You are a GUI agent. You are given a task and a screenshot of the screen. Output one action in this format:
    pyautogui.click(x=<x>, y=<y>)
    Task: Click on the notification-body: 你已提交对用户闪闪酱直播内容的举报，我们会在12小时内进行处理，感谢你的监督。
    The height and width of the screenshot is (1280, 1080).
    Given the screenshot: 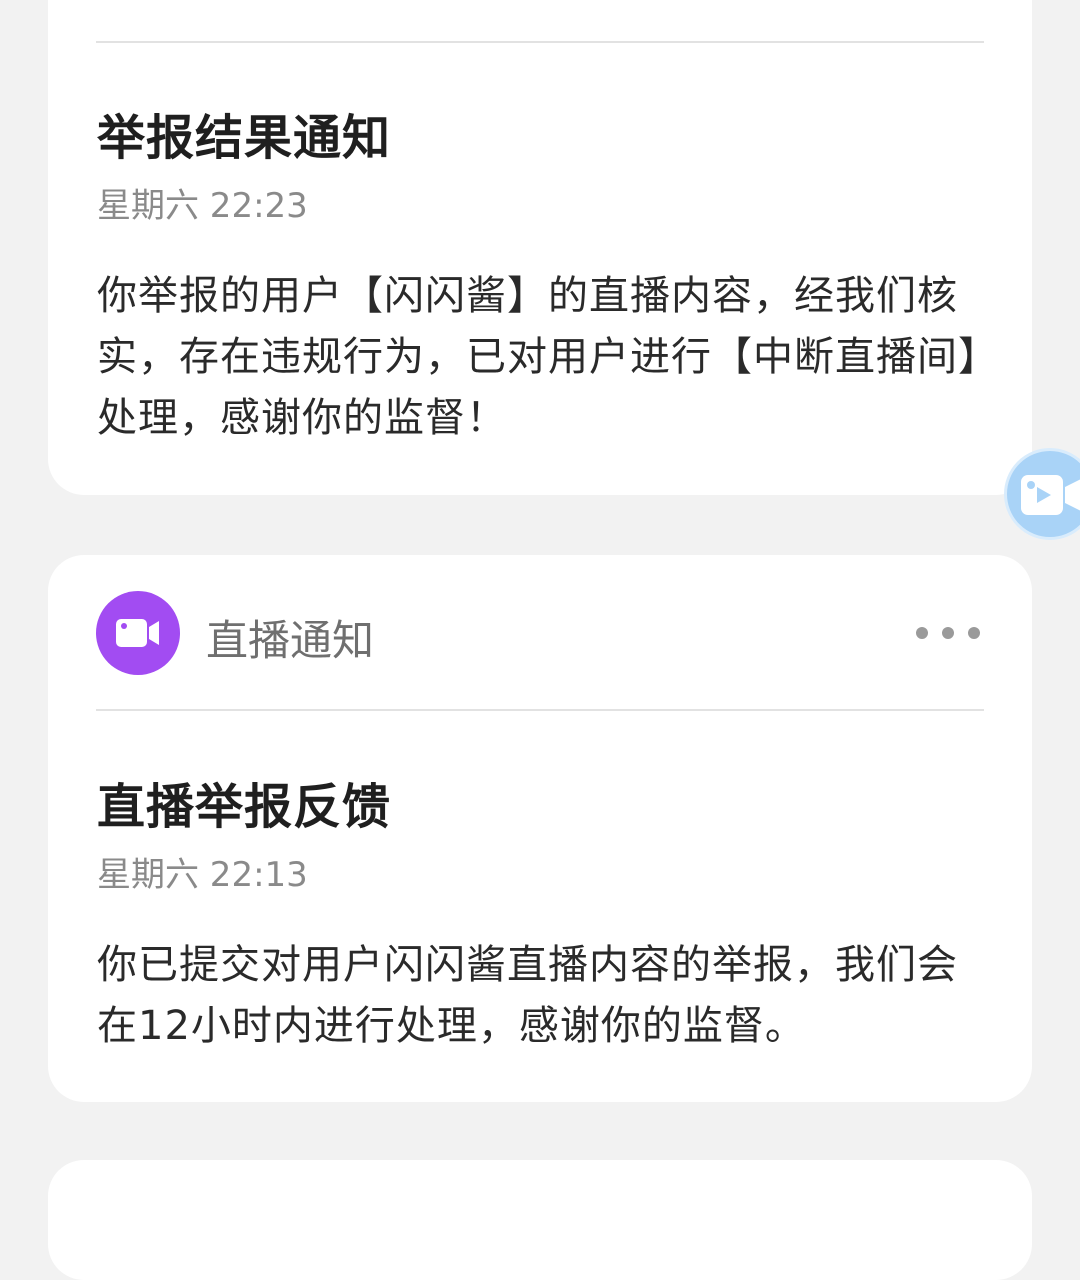 What is the action you would take?
    pyautogui.click(x=527, y=995)
    